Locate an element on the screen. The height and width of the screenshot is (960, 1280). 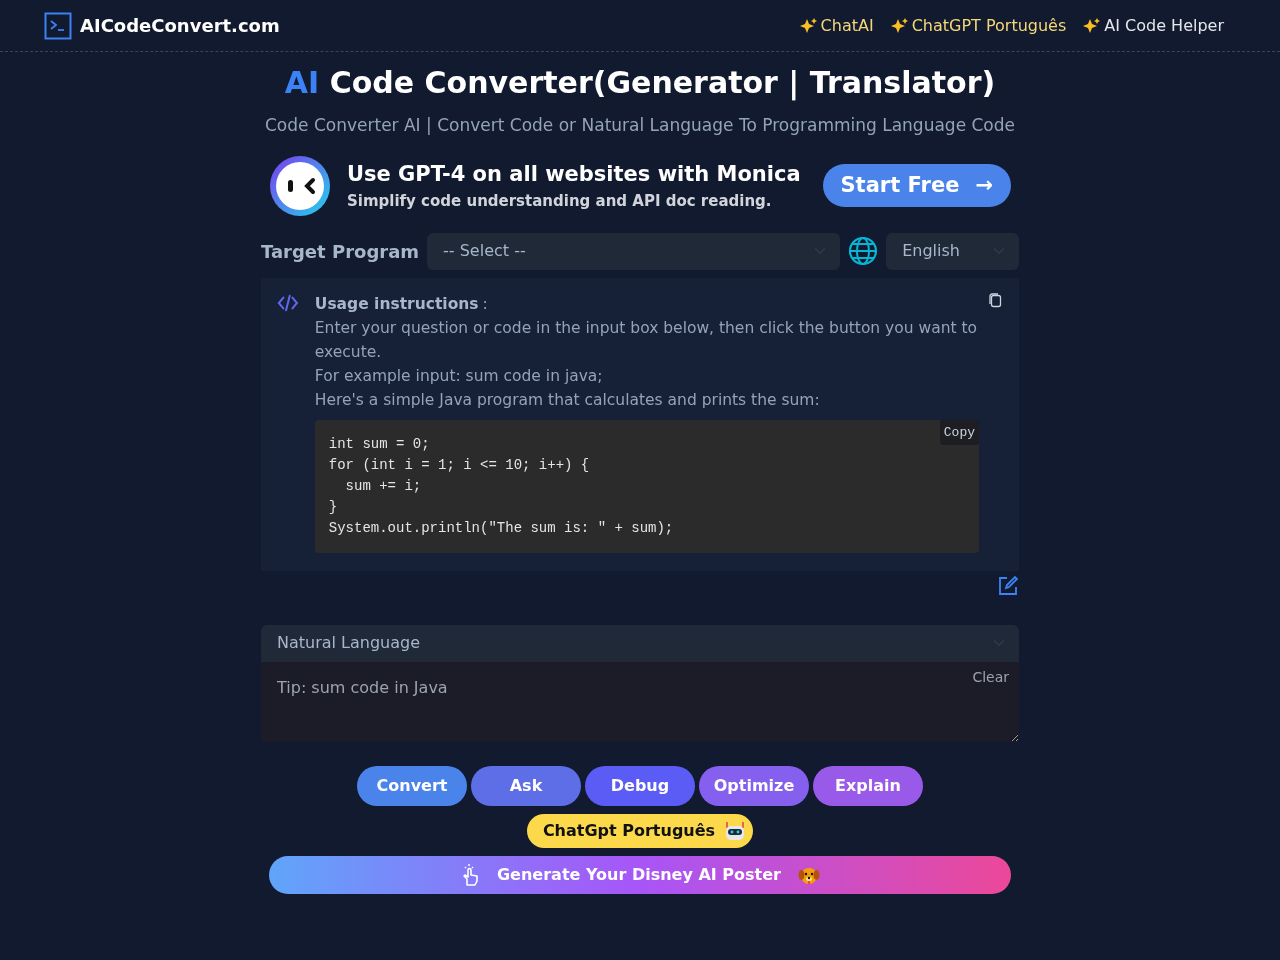
page-subtitle: Code Converter AI | Convert Code or Natural Language To Programming Language Code is located at coordinates (640, 125).